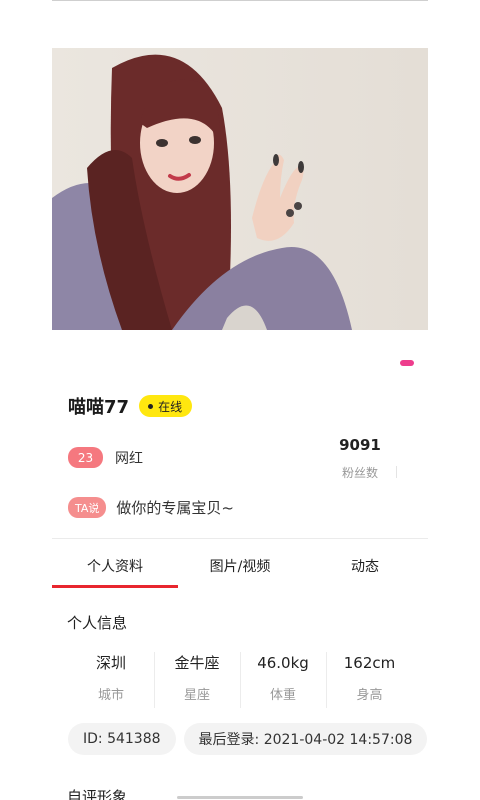  What do you see at coordinates (359, 473) in the screenshot?
I see `fans-label: 粉丝数` at bounding box center [359, 473].